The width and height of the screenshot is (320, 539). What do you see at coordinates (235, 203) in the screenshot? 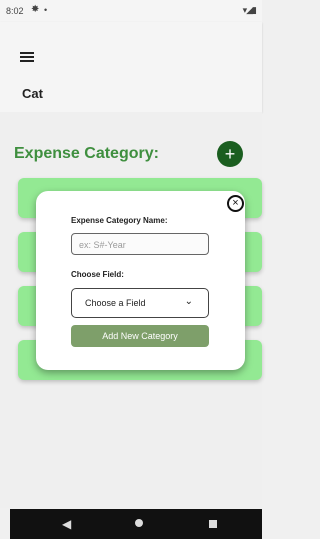
I see `close-icon: ×` at bounding box center [235, 203].